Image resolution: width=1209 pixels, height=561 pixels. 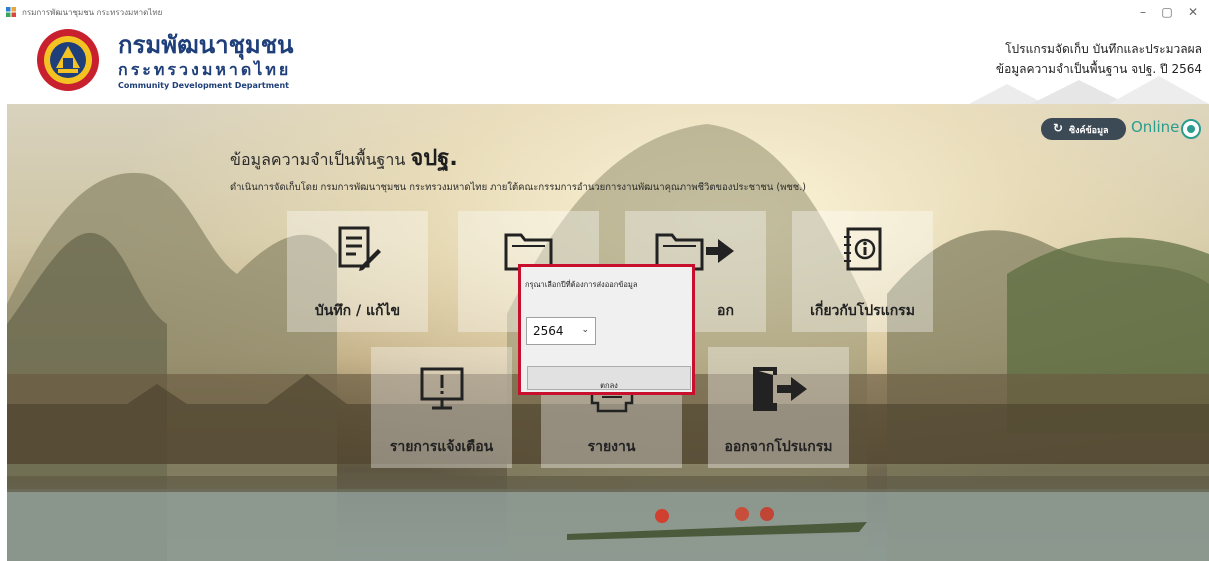 I want to click on hero-title-prefix: ข้อมูลความจำเป็นพื้นฐาน, so click(x=318, y=159).